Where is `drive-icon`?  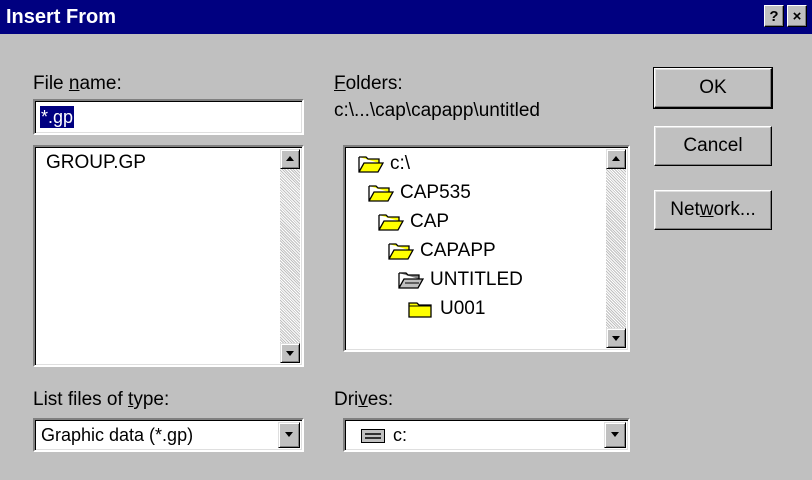 drive-icon is located at coordinates (373, 436).